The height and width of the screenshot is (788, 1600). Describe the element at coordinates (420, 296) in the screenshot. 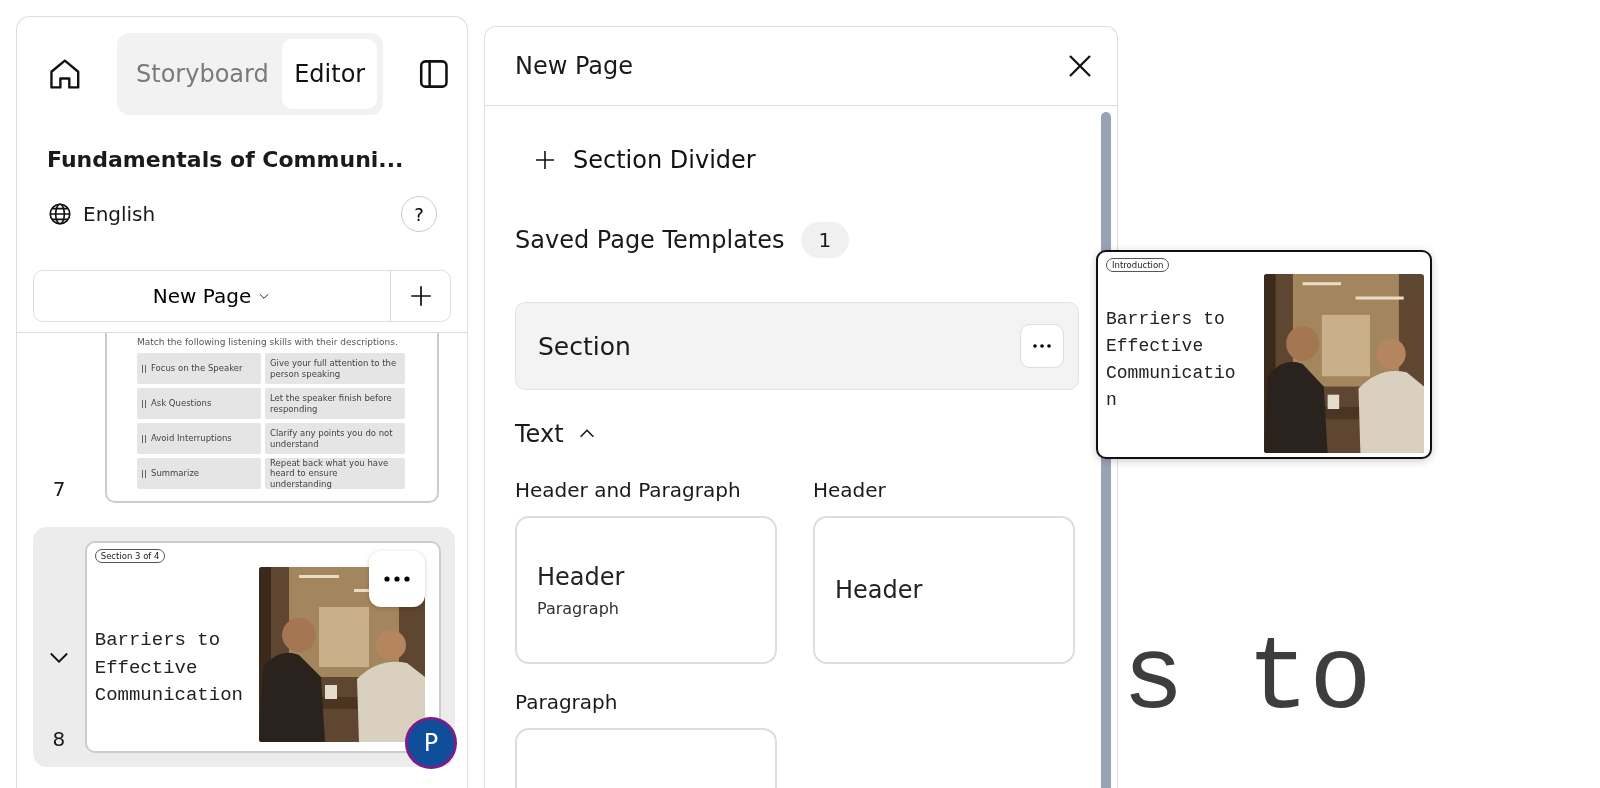

I see `add-page-button` at that location.